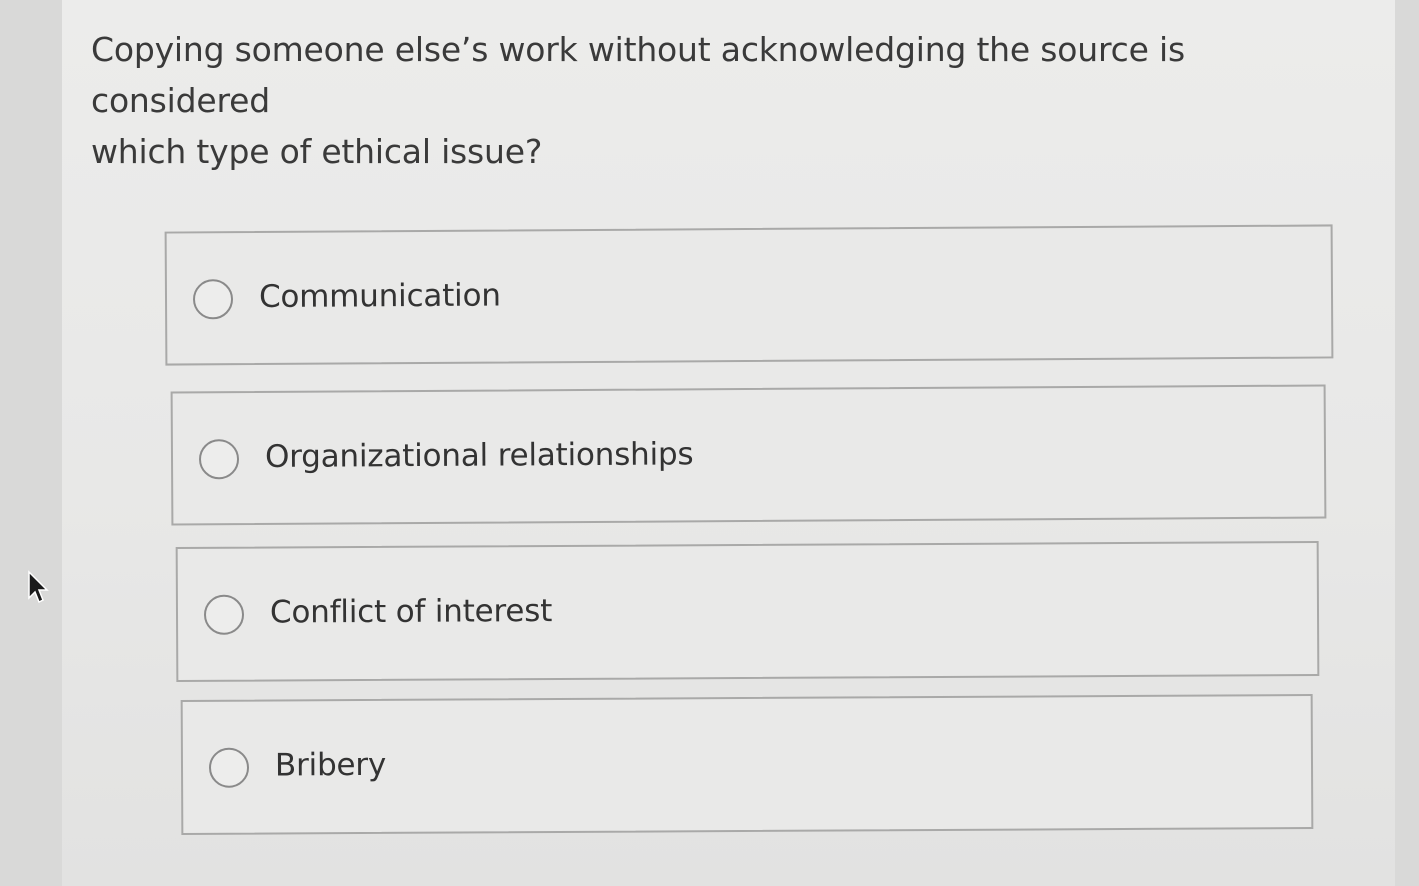  I want to click on mouse-pointer-icon, so click(38, 587).